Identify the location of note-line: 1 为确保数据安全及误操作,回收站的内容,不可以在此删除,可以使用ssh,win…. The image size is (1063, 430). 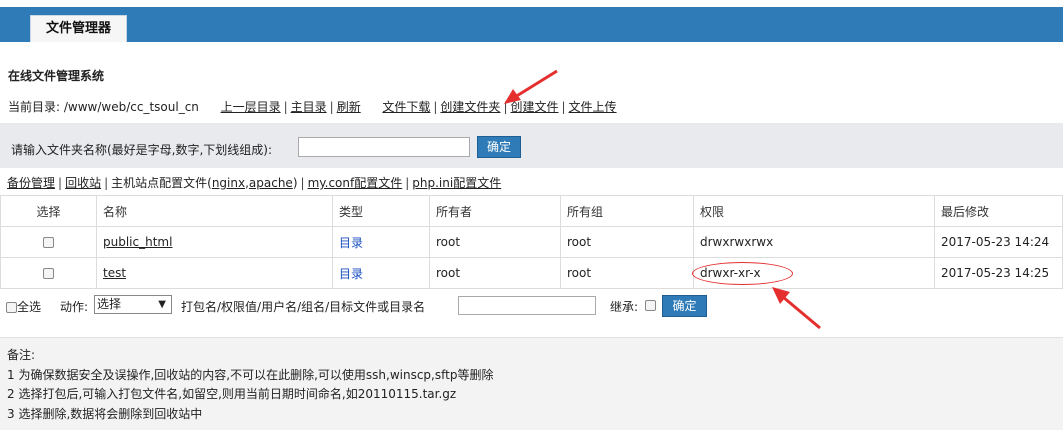
(250, 374).